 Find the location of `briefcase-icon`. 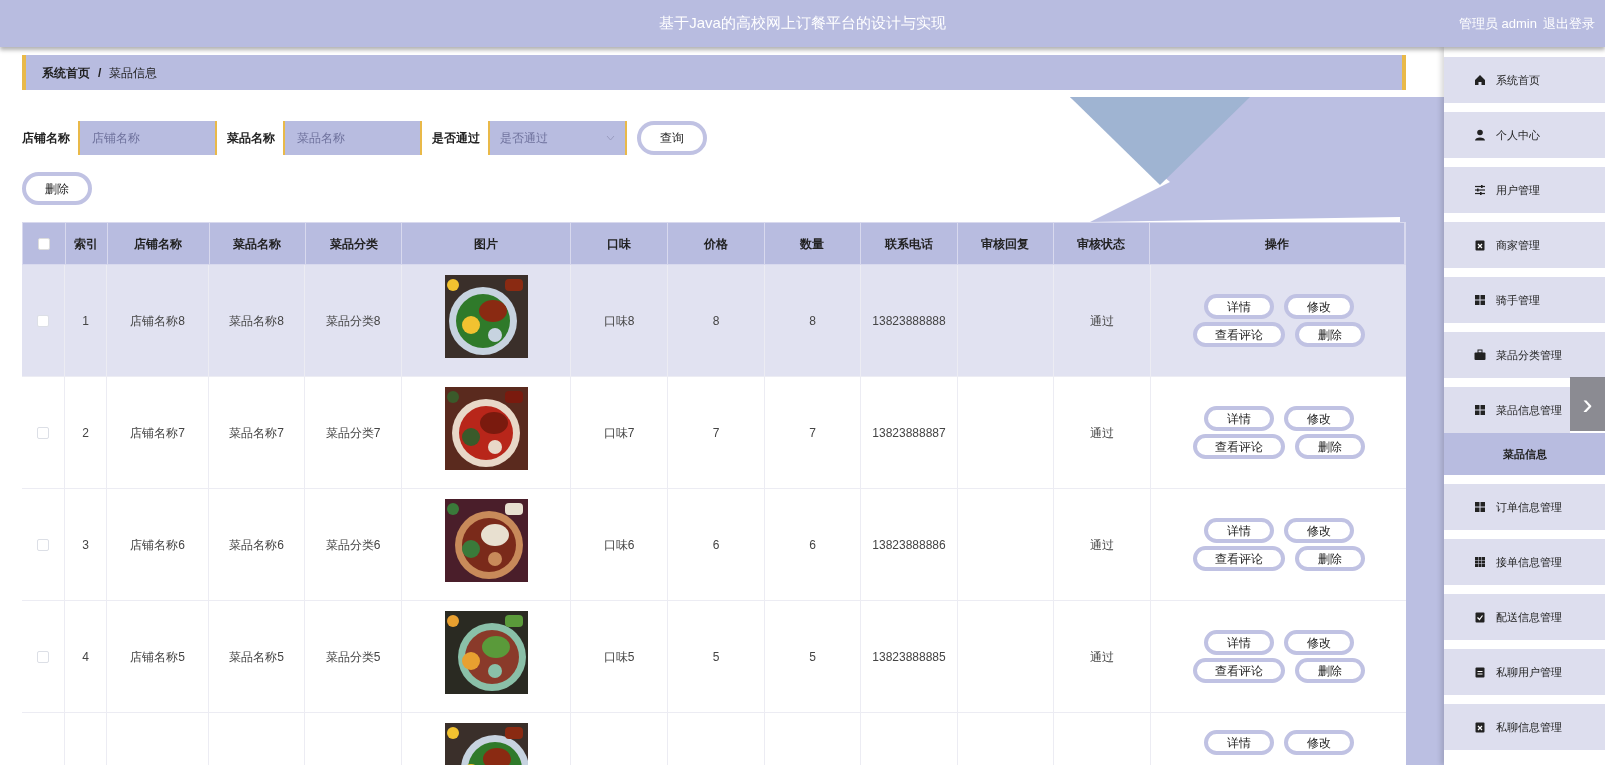

briefcase-icon is located at coordinates (1480, 355).